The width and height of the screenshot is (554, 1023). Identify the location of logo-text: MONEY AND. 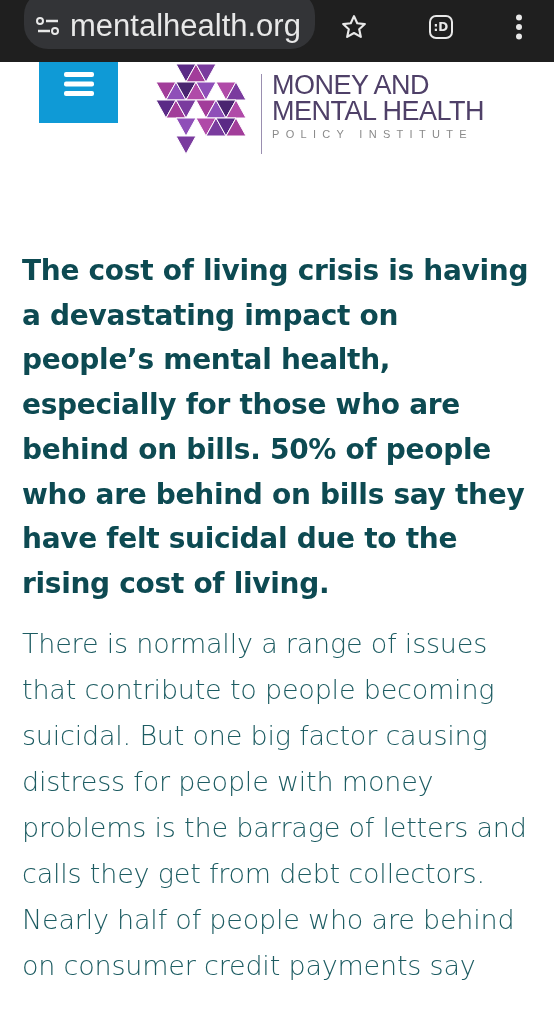
(351, 85).